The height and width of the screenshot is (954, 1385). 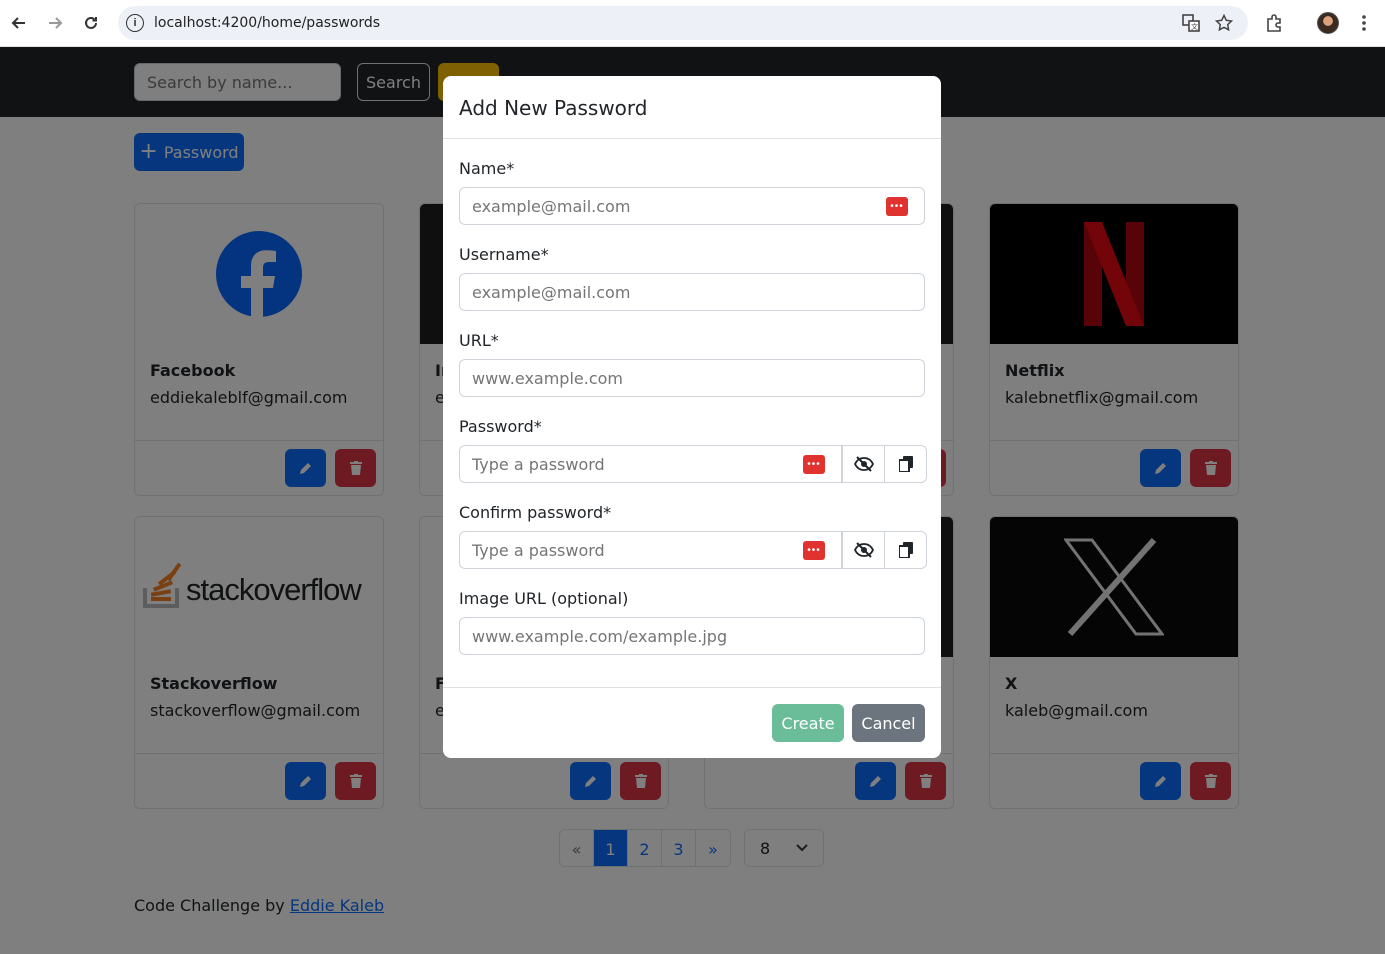 What do you see at coordinates (553, 108) in the screenshot?
I see `modal-title: Add New Password` at bounding box center [553, 108].